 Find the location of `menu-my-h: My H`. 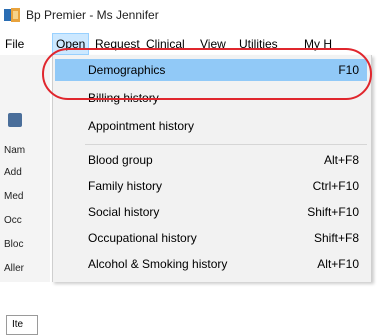

menu-my-h: My H is located at coordinates (318, 44).